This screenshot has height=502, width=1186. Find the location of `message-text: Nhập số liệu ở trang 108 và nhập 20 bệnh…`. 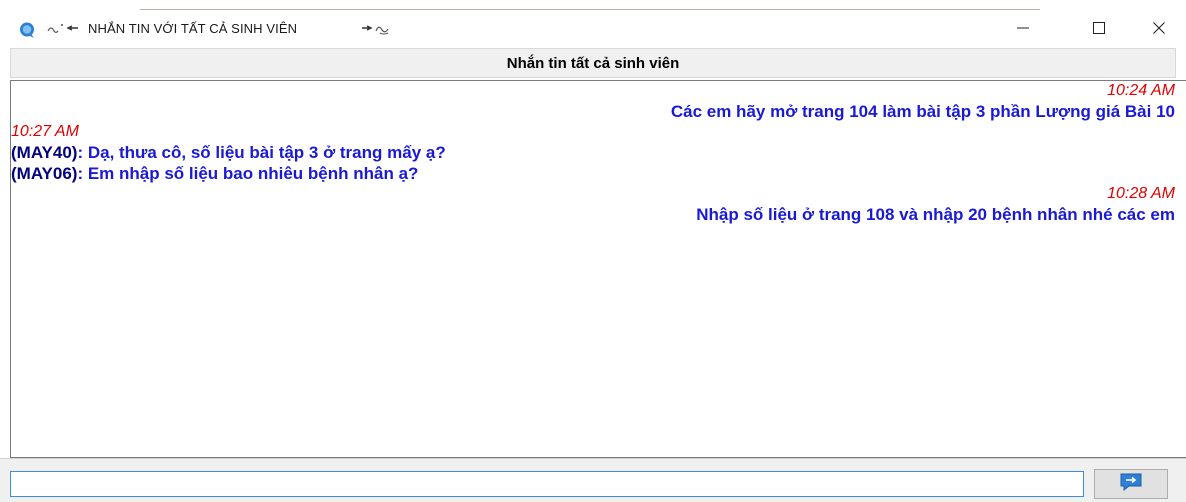

message-text: Nhập số liệu ở trang 108 và nhập 20 bệnh… is located at coordinates (594, 214).